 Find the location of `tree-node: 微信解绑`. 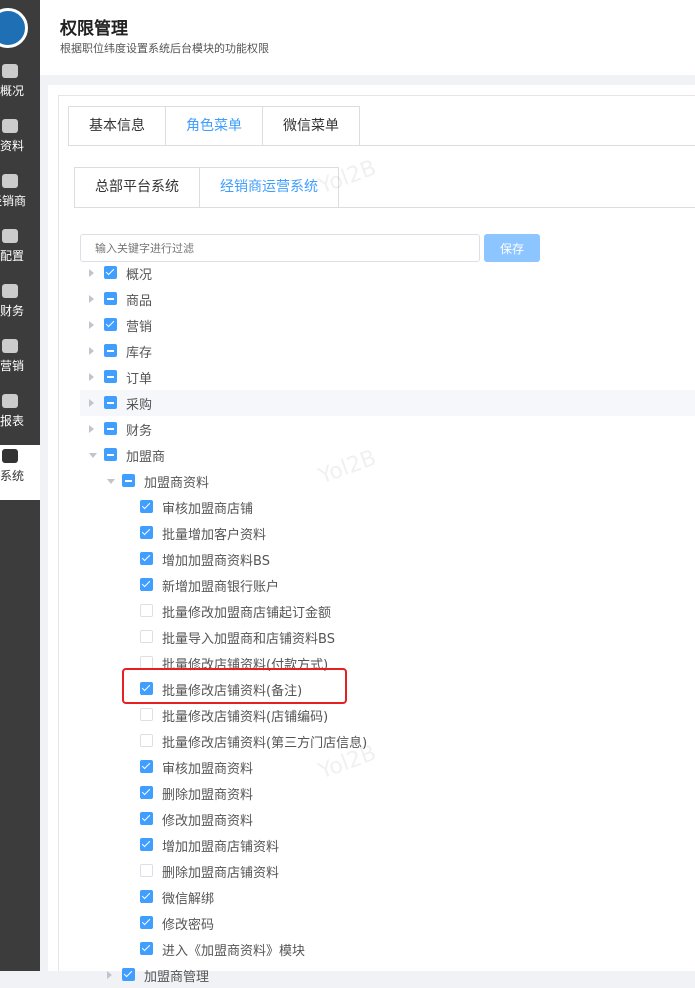

tree-node: 微信解绑 is located at coordinates (387, 897).